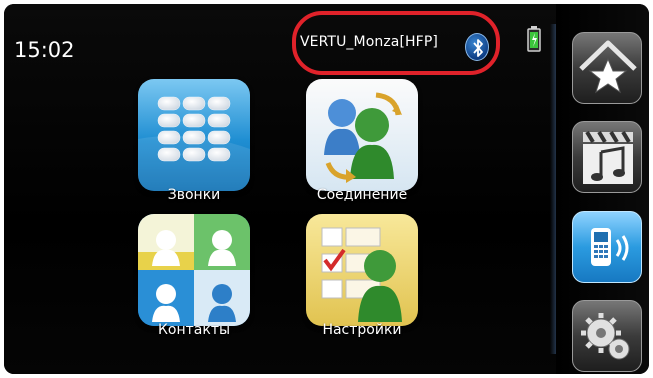 This screenshot has height=378, width=653. Describe the element at coordinates (362, 135) in the screenshot. I see `connection-icon` at that location.